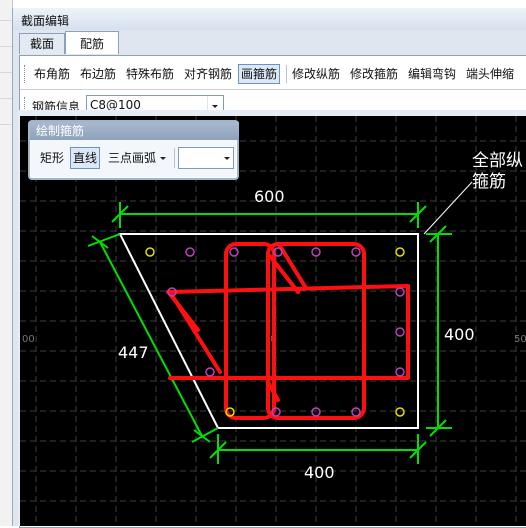 The height and width of the screenshot is (528, 526). What do you see at coordinates (269, 196) in the screenshot?
I see `dimension-top-label: 600` at bounding box center [269, 196].